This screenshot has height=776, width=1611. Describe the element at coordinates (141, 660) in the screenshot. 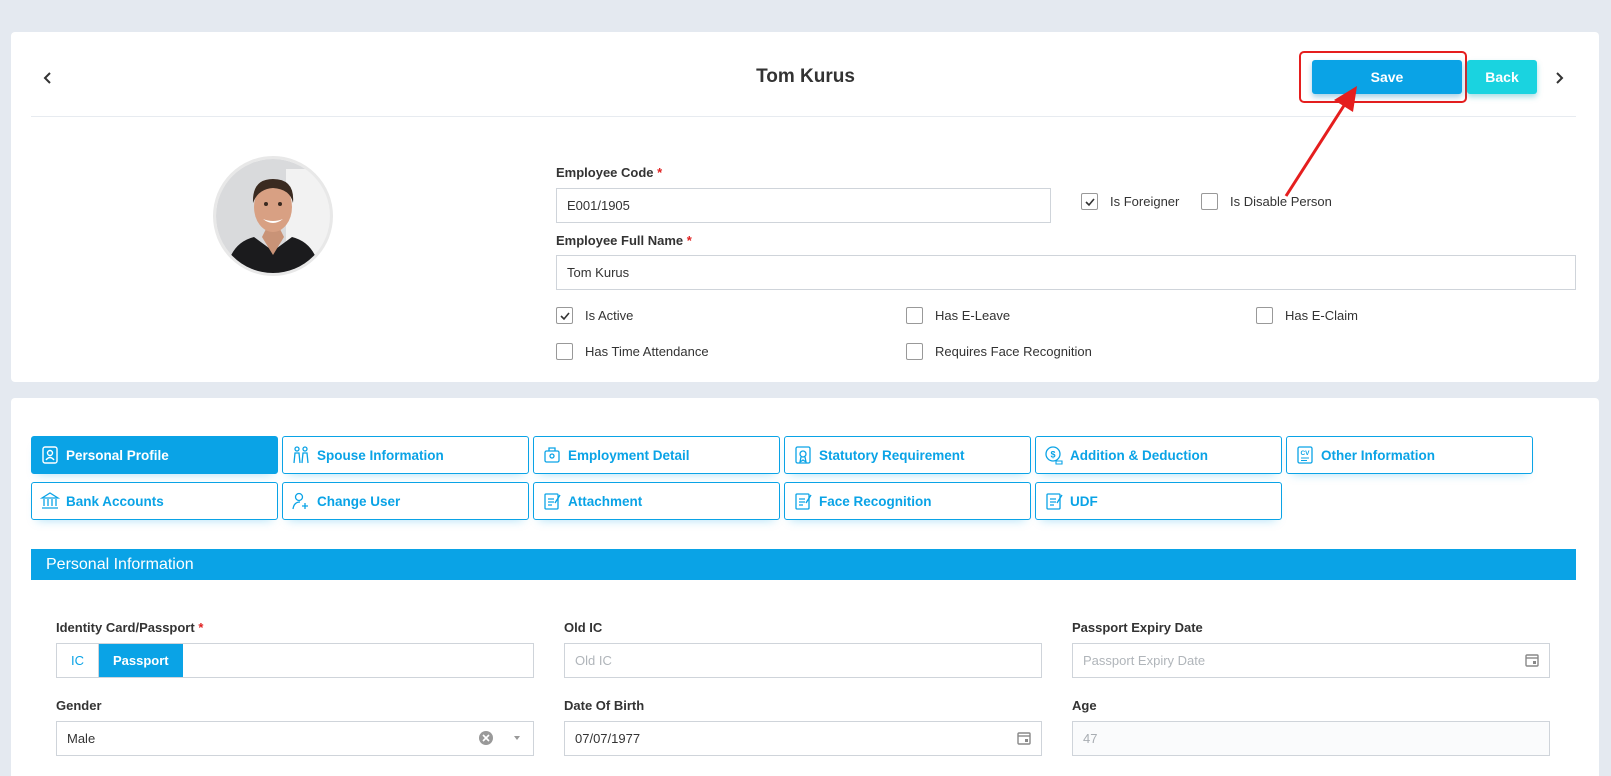

I see `passport-option: Passport` at that location.